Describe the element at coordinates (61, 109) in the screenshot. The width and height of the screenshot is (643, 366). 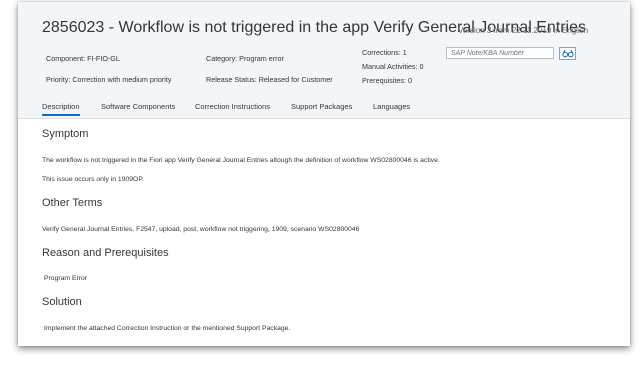
I see `tab-description: Description` at that location.